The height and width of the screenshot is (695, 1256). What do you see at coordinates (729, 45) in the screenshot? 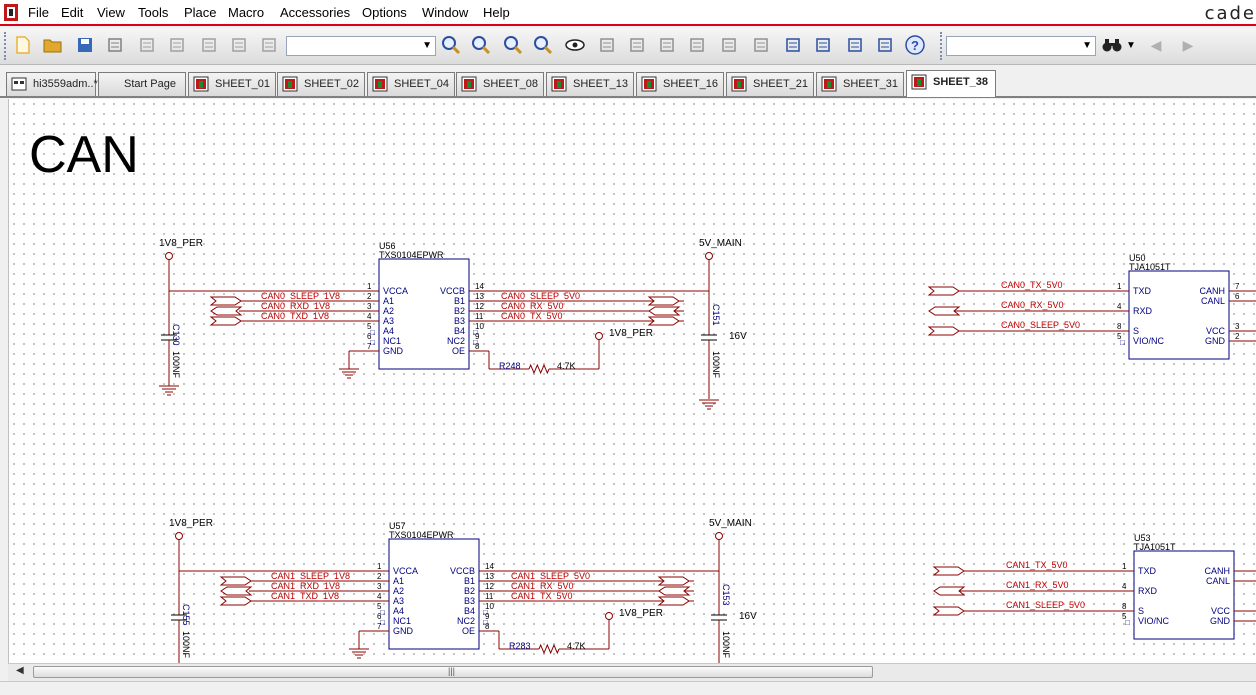
I see `cross-ref-icon` at bounding box center [729, 45].